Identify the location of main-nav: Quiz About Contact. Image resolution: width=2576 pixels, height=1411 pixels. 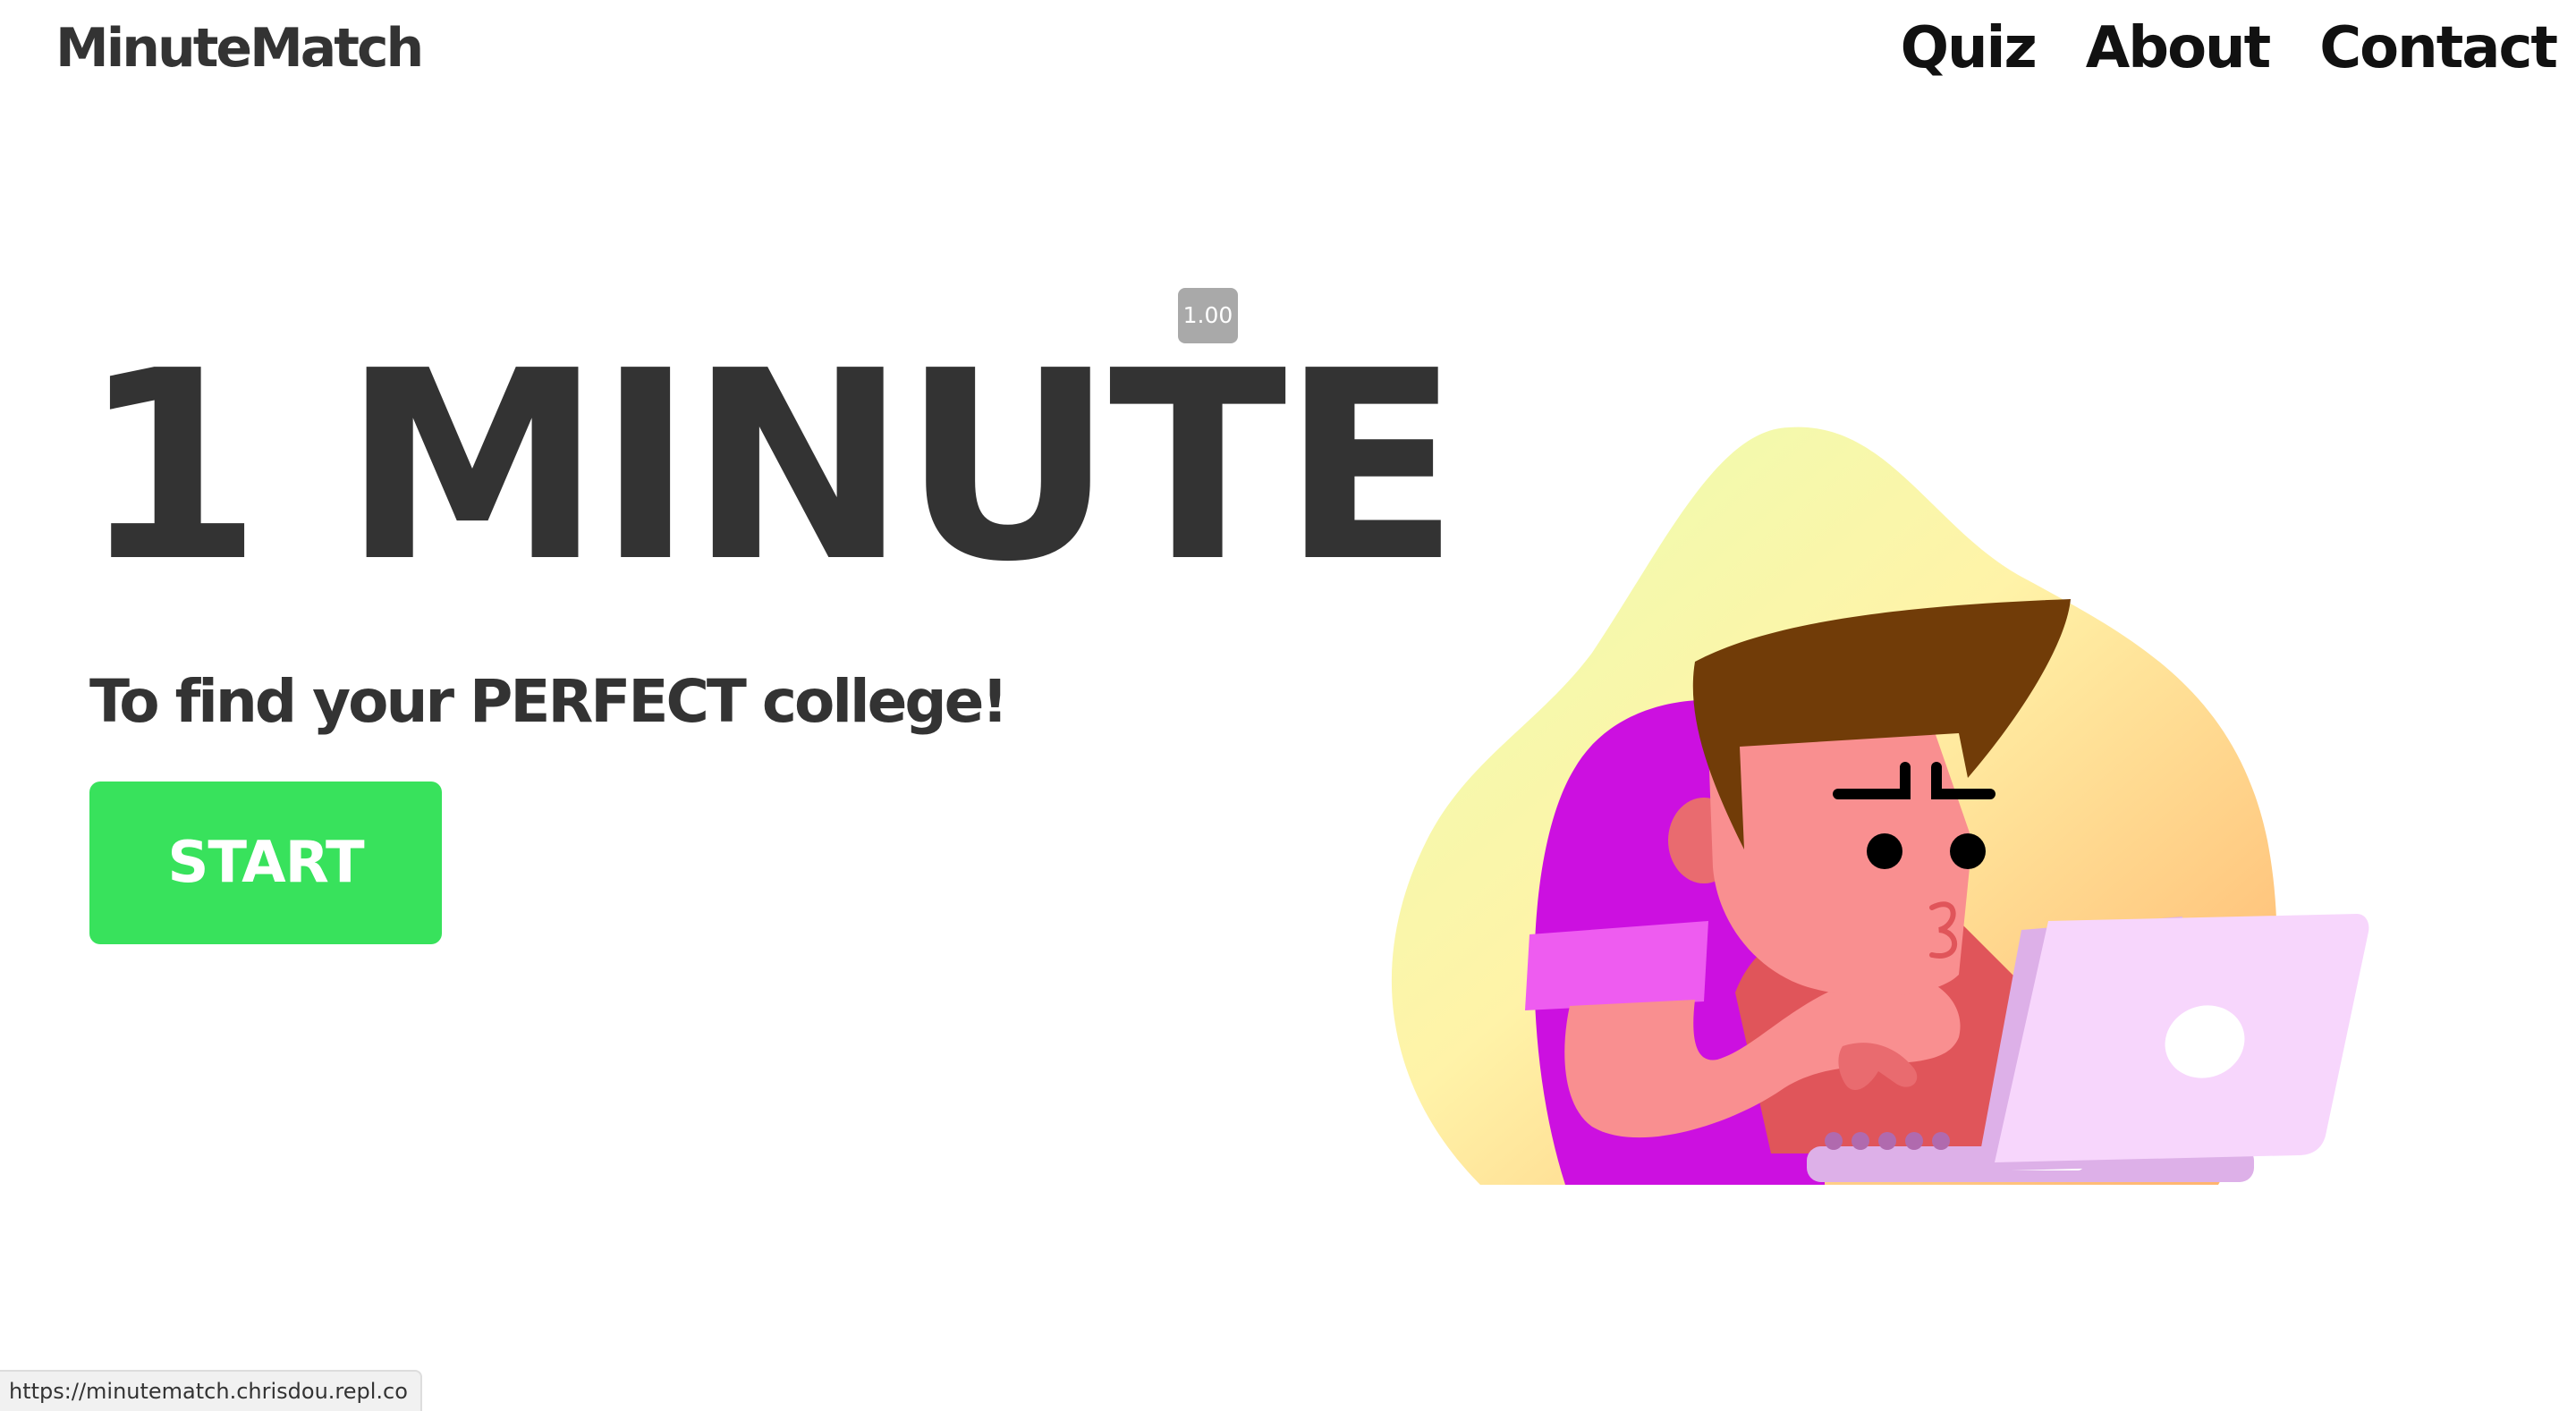
(2229, 49).